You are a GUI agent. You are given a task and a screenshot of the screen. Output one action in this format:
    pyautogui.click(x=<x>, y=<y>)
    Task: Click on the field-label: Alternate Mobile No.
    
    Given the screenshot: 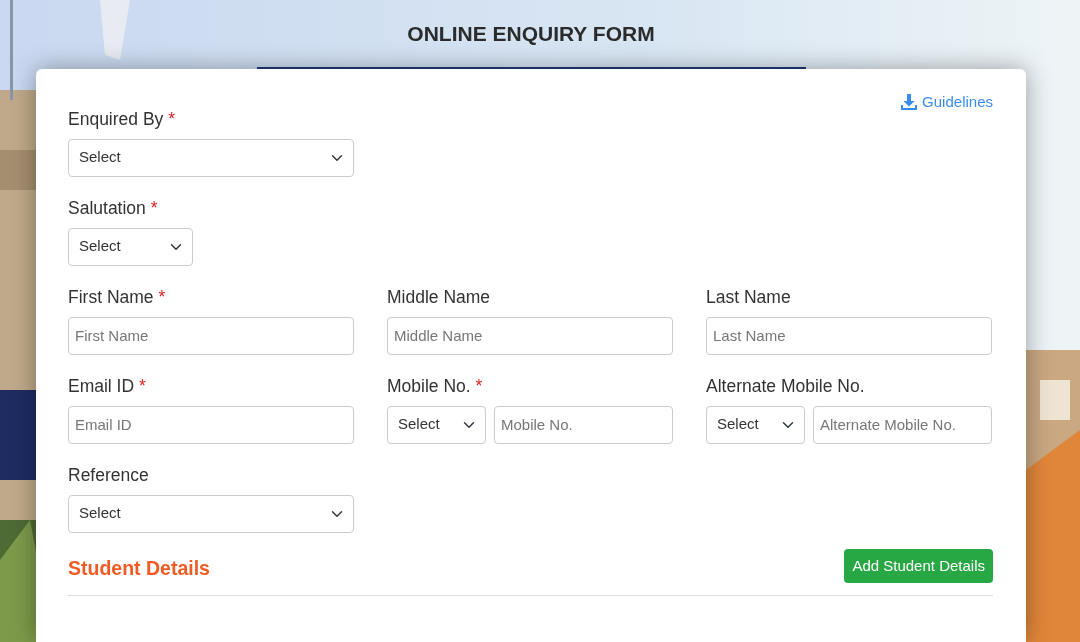 What is the action you would take?
    pyautogui.click(x=786, y=385)
    